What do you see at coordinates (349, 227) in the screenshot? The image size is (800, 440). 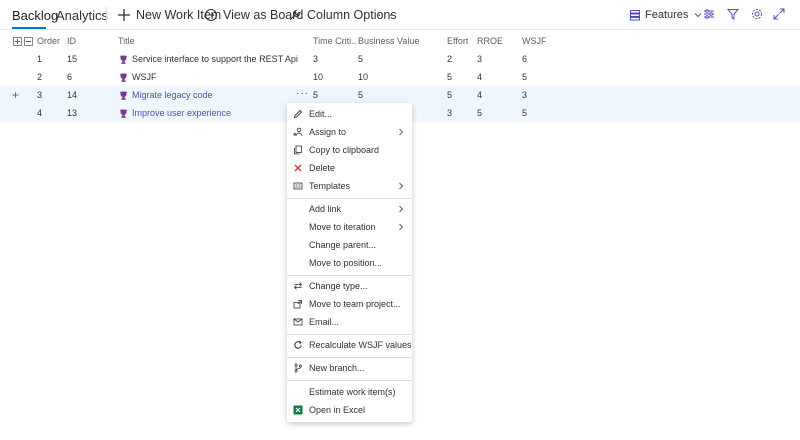 I see `menu-item-move-to-iteration: Move to iteration` at bounding box center [349, 227].